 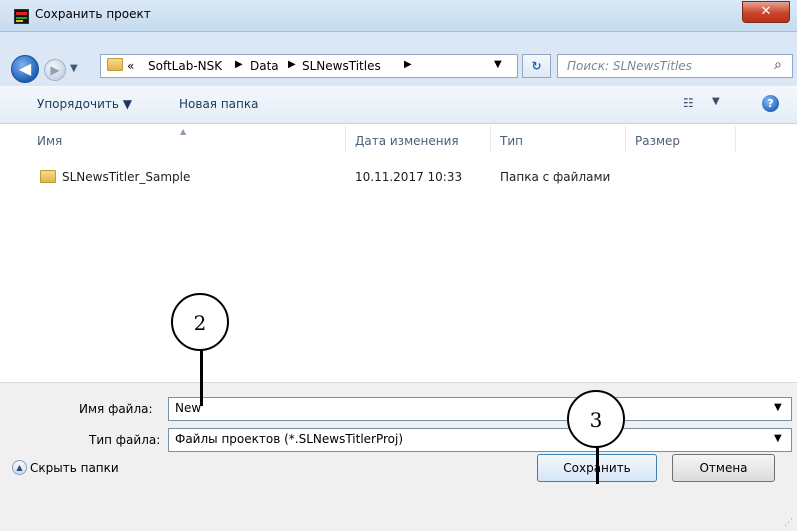 I want to click on organize-button: Упорядочить ▼, so click(x=84, y=104).